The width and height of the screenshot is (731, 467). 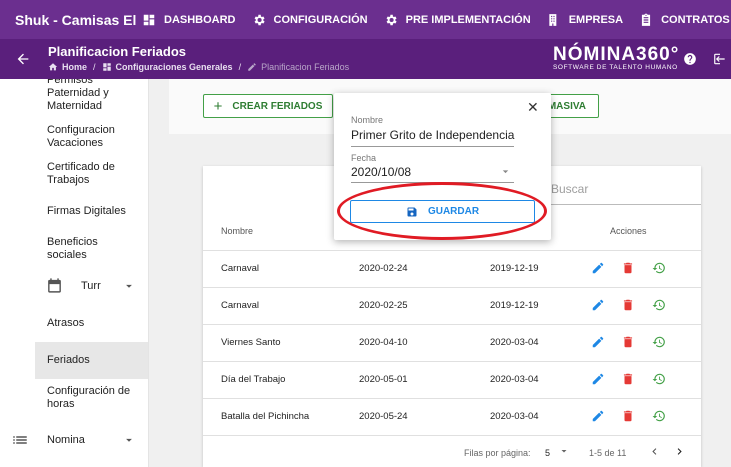 I want to click on sidebar-item-certificado: Certificado de Trabajos, so click(x=92, y=174).